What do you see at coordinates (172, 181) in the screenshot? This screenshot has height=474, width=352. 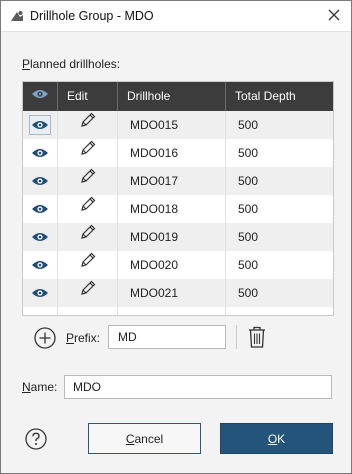 I see `drillhole-cell: MDO017` at bounding box center [172, 181].